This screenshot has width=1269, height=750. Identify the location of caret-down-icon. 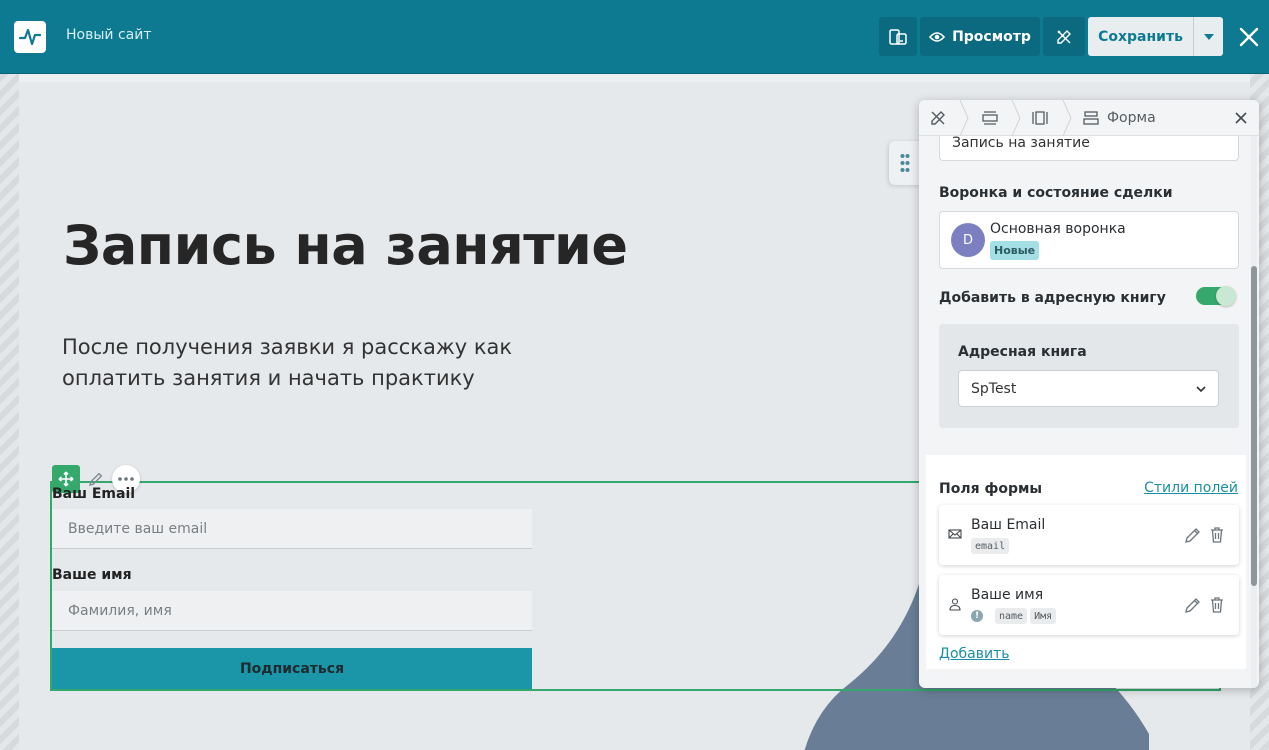
(1208, 36).